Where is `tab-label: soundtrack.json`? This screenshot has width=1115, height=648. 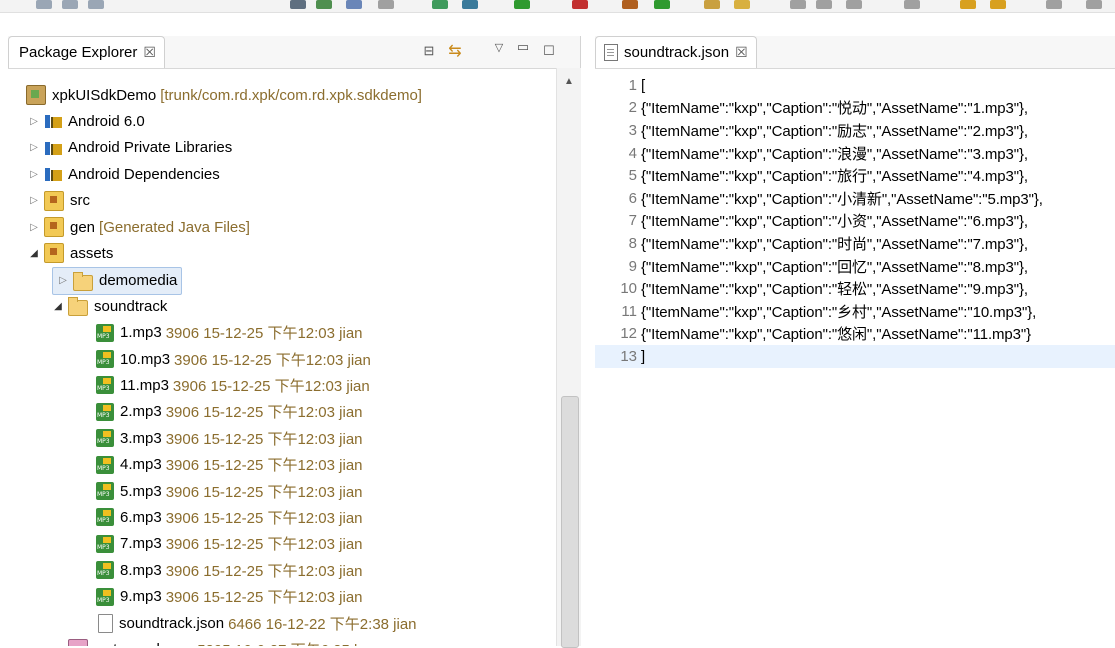 tab-label: soundtrack.json is located at coordinates (677, 52).